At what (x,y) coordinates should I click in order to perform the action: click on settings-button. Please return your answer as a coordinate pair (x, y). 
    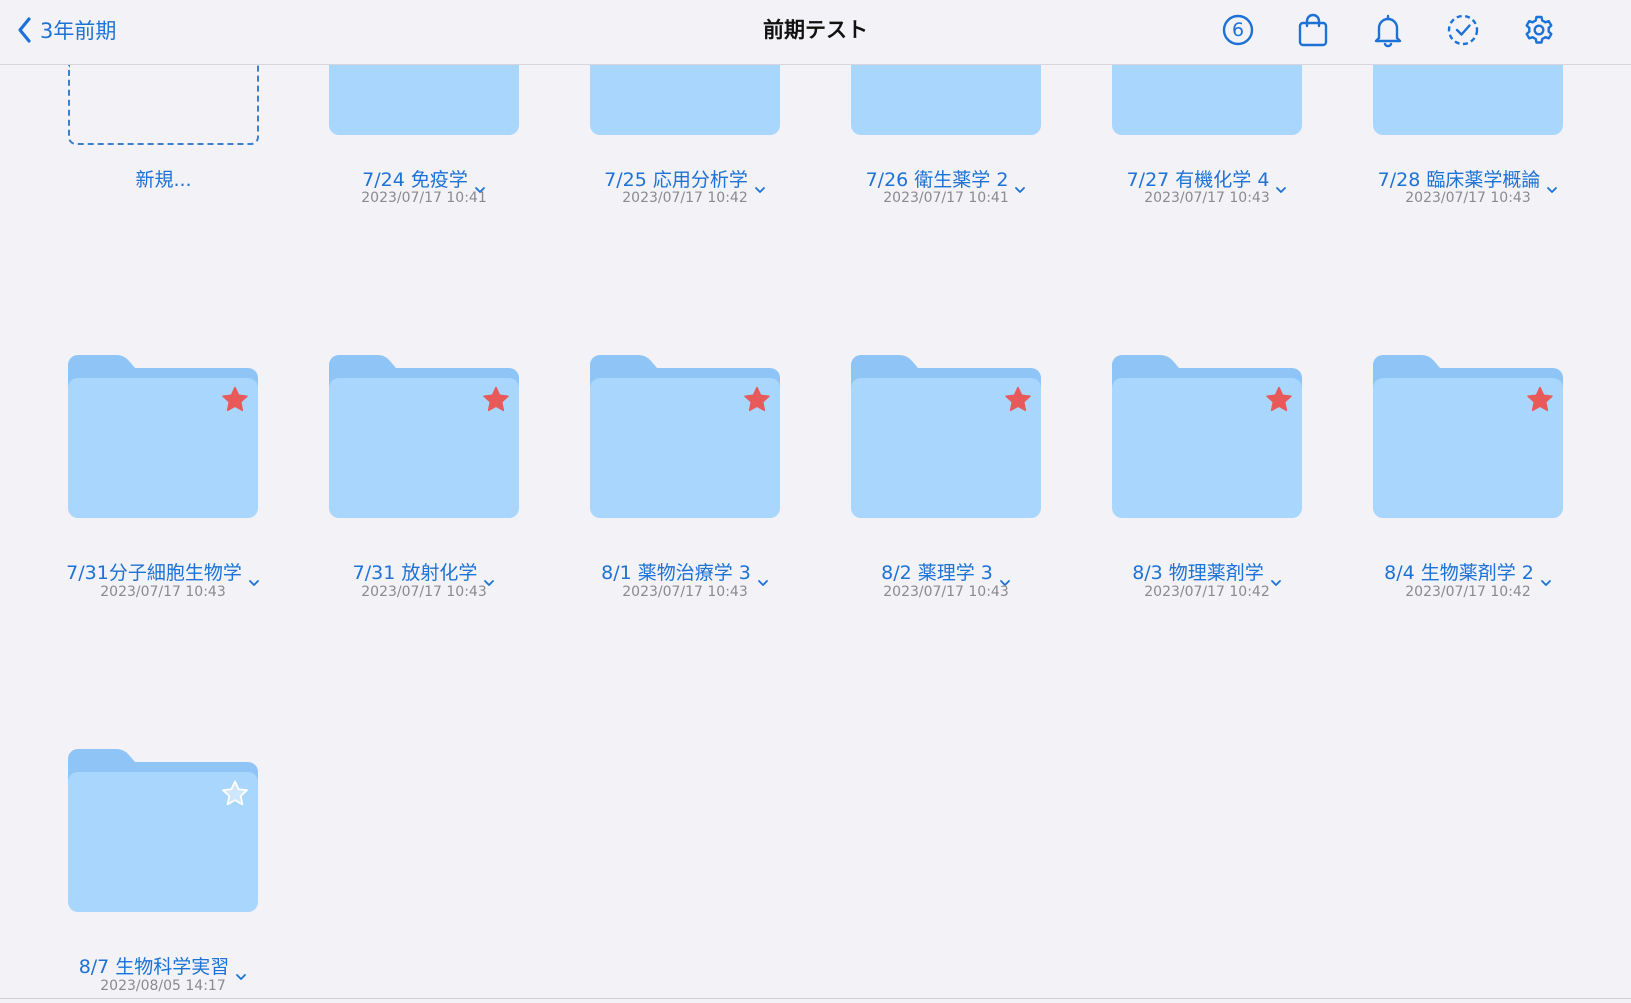
    Looking at the image, I should click on (1539, 30).